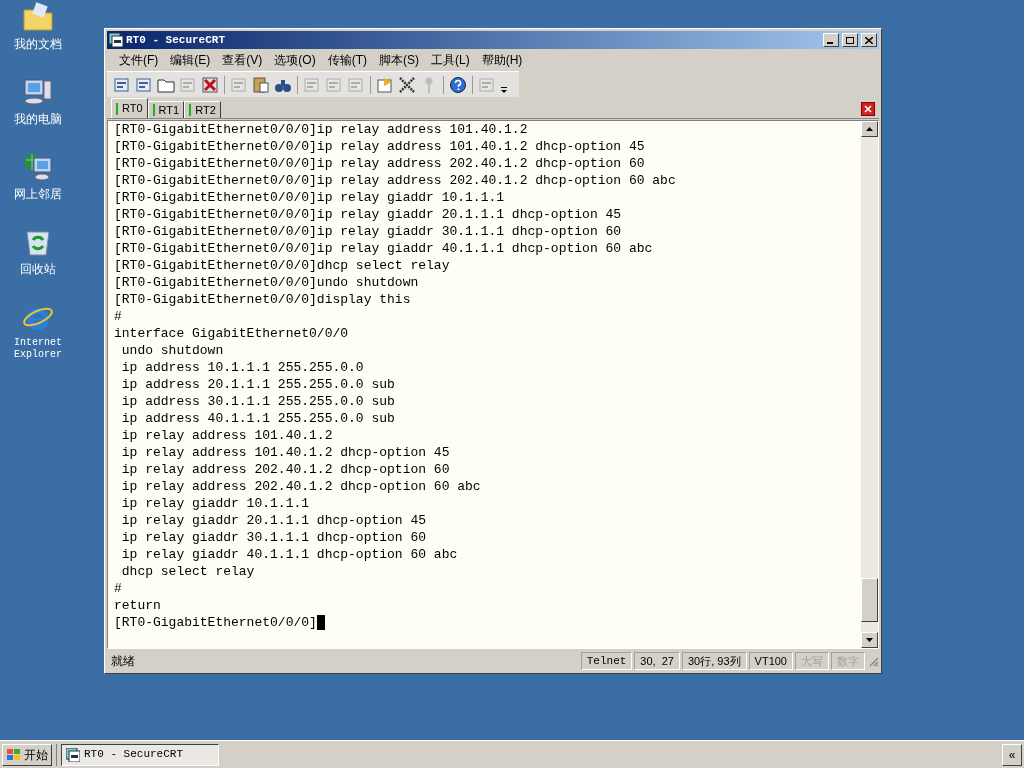 The height and width of the screenshot is (768, 1024). I want to click on down-arrow-icon, so click(869, 640).